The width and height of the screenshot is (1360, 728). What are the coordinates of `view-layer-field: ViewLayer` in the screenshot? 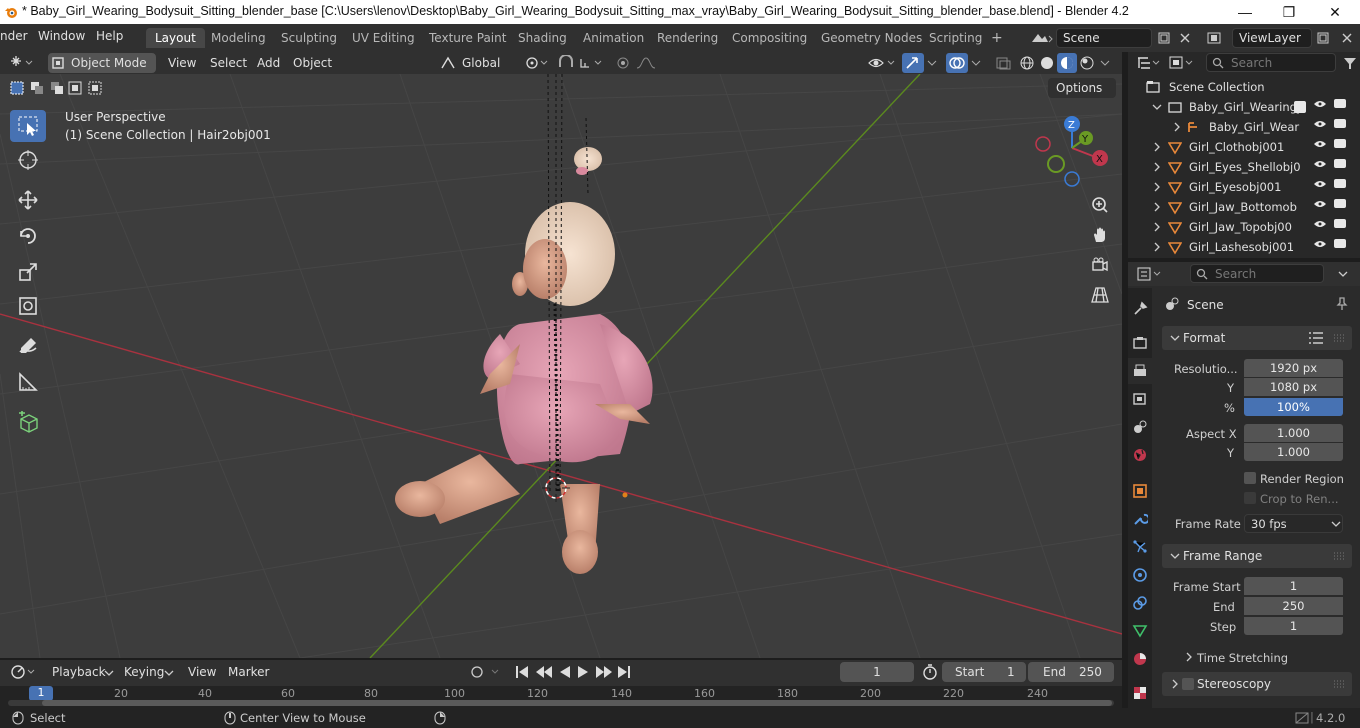 It's located at (1272, 38).